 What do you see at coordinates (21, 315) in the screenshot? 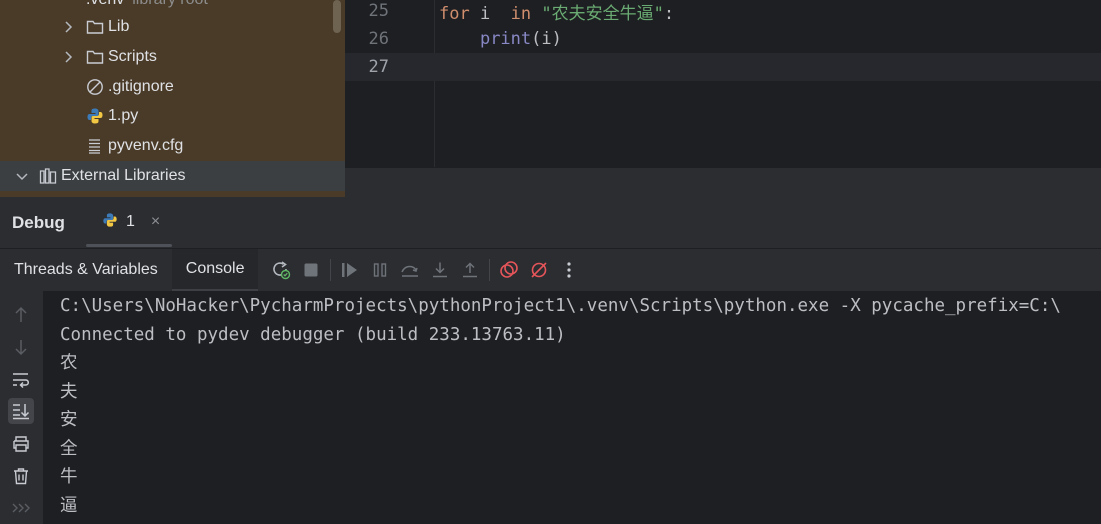
I see `arrow-up-icon` at bounding box center [21, 315].